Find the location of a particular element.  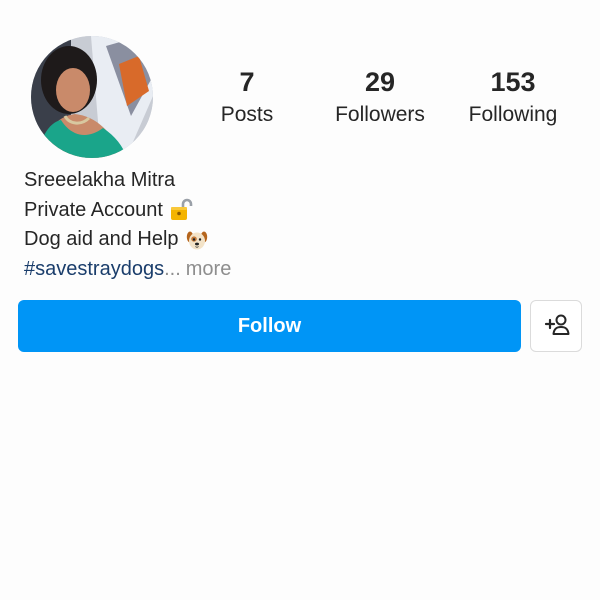

suggested-users-button is located at coordinates (556, 326).